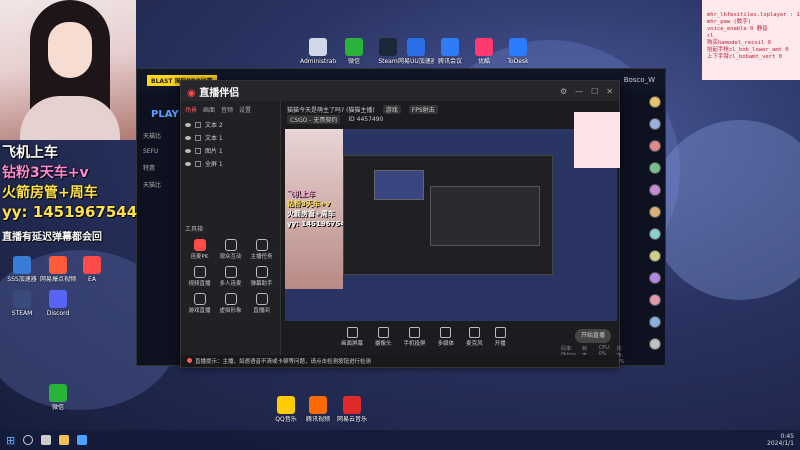 This screenshot has width=800, height=450. I want to click on desktop-icon: 腾讯会议, so click(450, 51).